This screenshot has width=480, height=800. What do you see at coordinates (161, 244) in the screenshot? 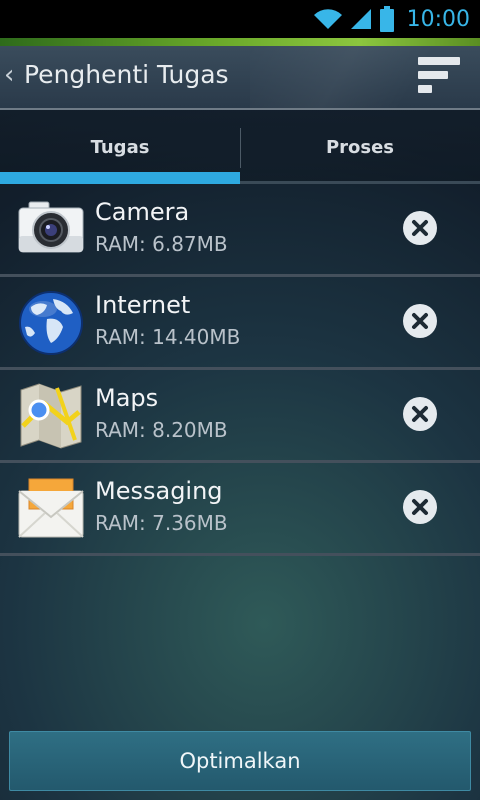
I see `task-ram: RAM: 6.87MB` at bounding box center [161, 244].